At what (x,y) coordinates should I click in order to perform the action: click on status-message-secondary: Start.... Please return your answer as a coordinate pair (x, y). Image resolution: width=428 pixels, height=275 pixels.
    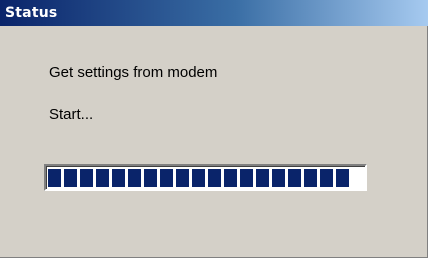
    Looking at the image, I should click on (71, 114).